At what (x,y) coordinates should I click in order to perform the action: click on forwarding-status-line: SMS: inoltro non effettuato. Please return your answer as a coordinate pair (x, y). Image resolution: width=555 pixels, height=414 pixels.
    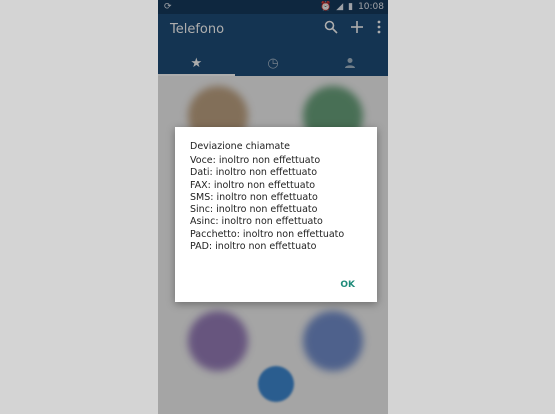
    Looking at the image, I should click on (254, 197).